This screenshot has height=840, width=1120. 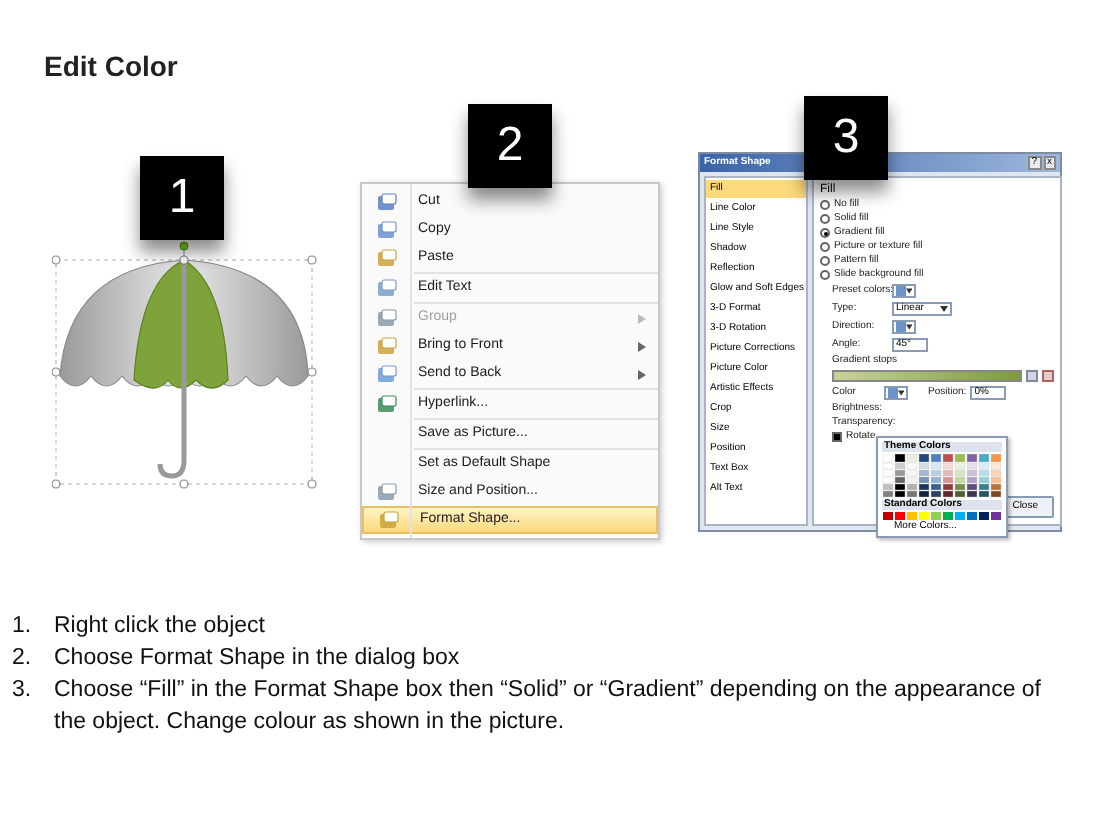 What do you see at coordinates (510, 146) in the screenshot?
I see `step-badge: 2` at bounding box center [510, 146].